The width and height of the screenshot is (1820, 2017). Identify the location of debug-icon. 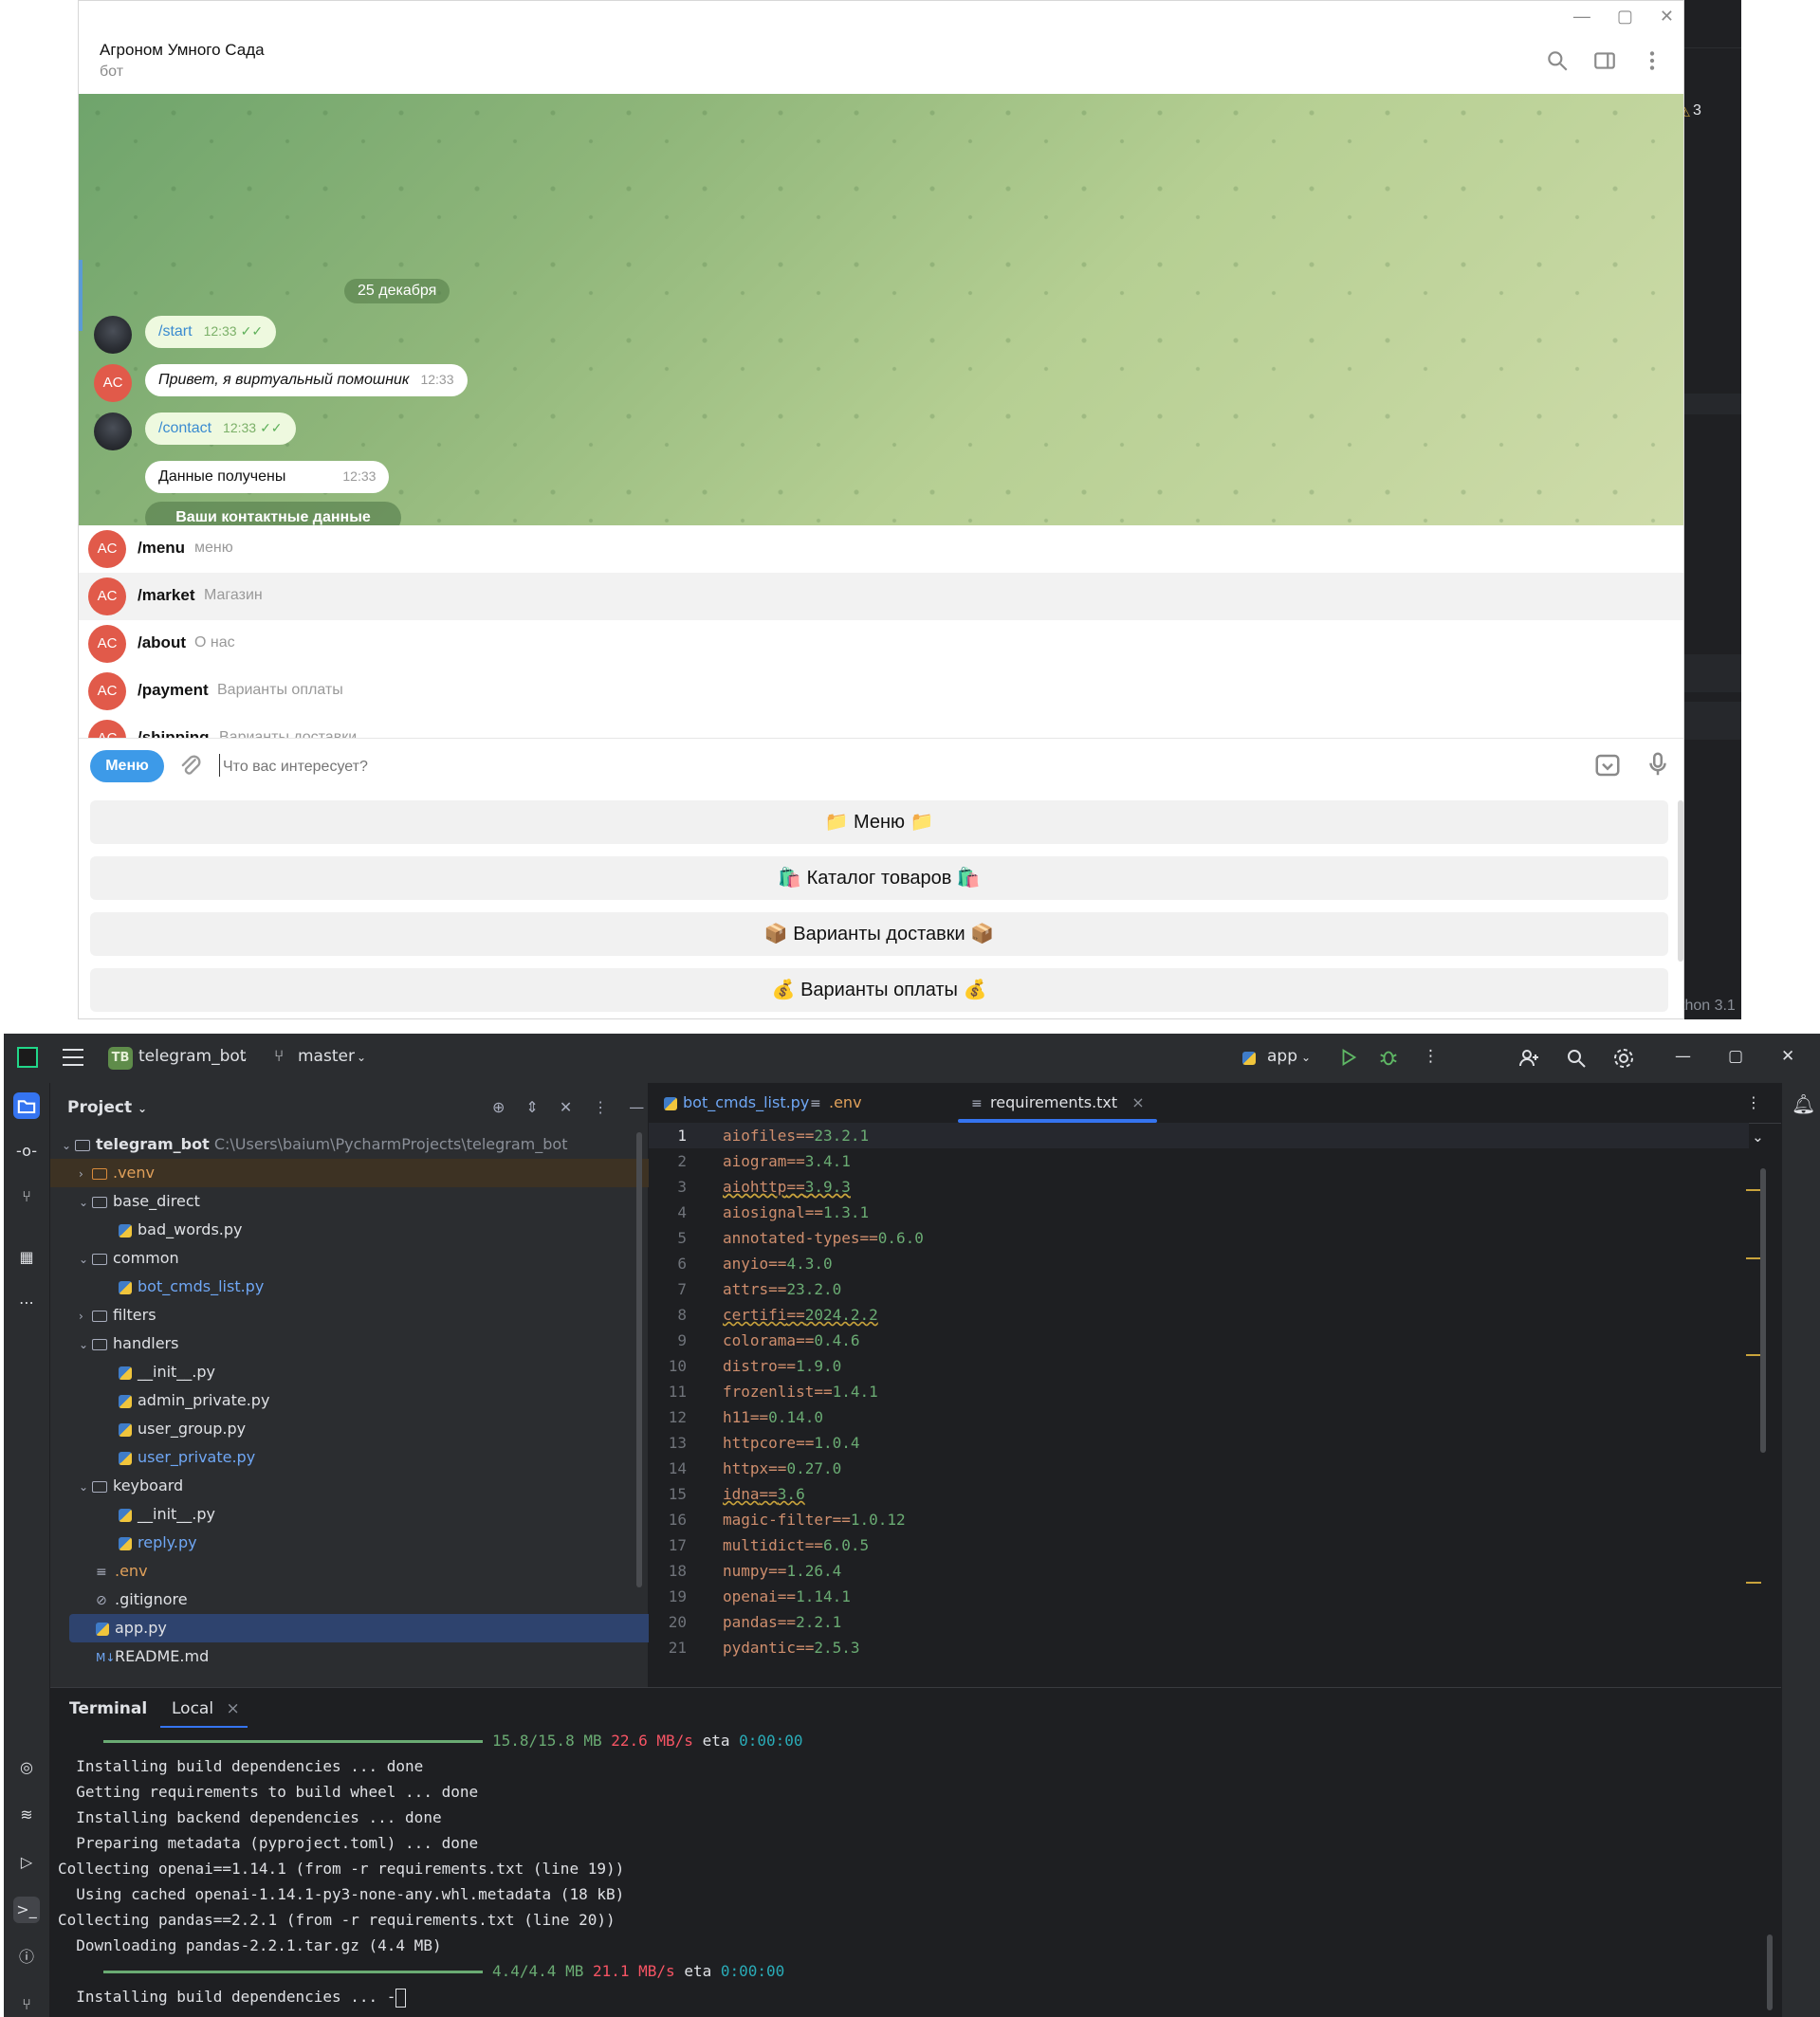
(1388, 1057).